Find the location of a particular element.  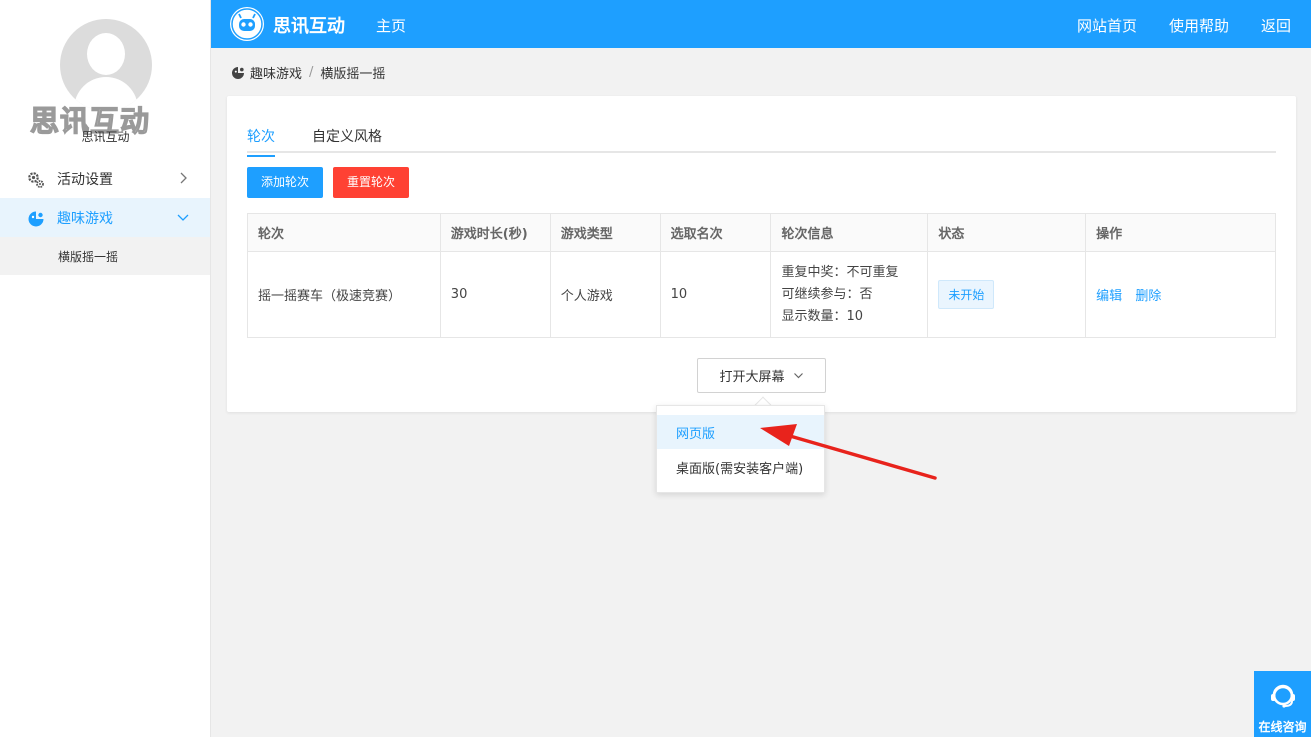

column-header: 操作 is located at coordinates (1180, 232).